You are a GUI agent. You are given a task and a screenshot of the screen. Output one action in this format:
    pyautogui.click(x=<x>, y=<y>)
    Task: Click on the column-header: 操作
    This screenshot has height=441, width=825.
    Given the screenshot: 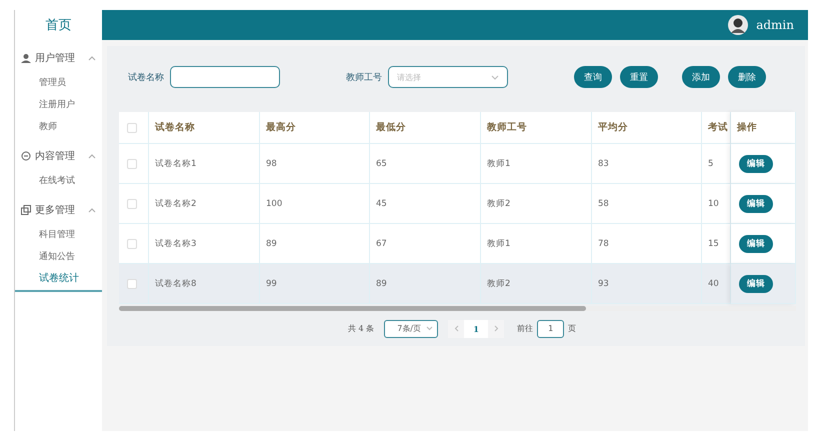 What is the action you would take?
    pyautogui.click(x=747, y=127)
    